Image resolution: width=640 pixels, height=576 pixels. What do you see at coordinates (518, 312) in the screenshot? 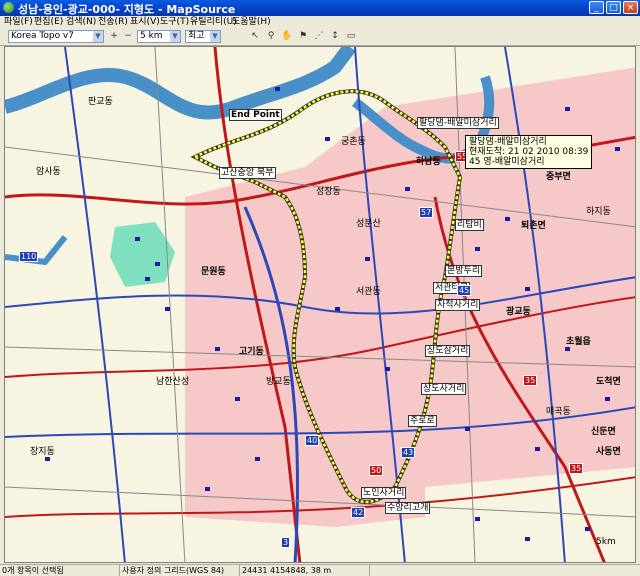
I see `place-label: 광교동` at bounding box center [518, 312].